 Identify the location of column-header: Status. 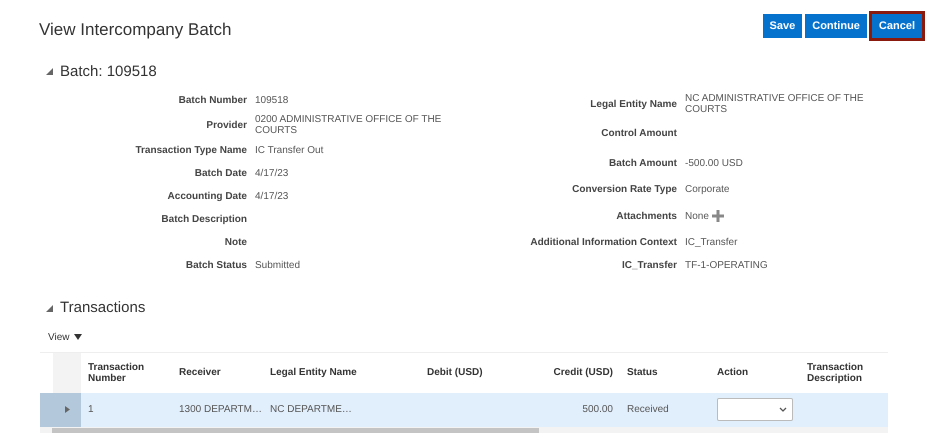
(665, 372).